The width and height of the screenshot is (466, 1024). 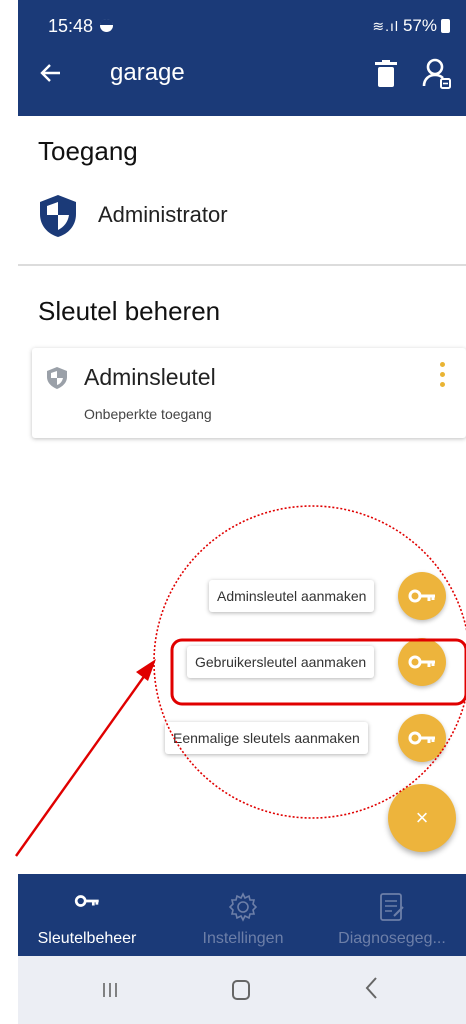 I want to click on signal-icon: ≋.ıl, so click(x=385, y=25).